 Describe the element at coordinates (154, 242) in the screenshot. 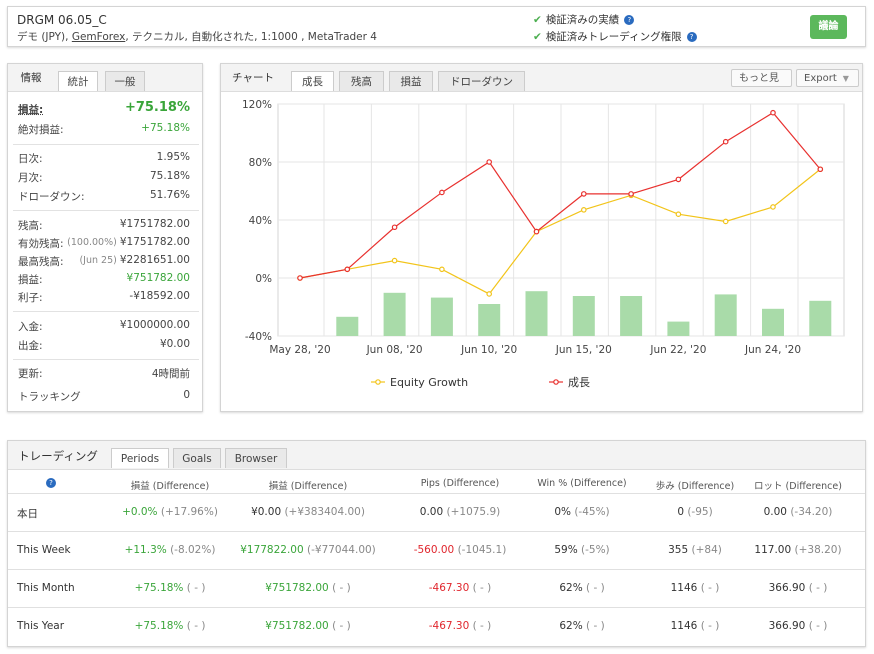

I see `stat-value: ¥1751782.00` at that location.